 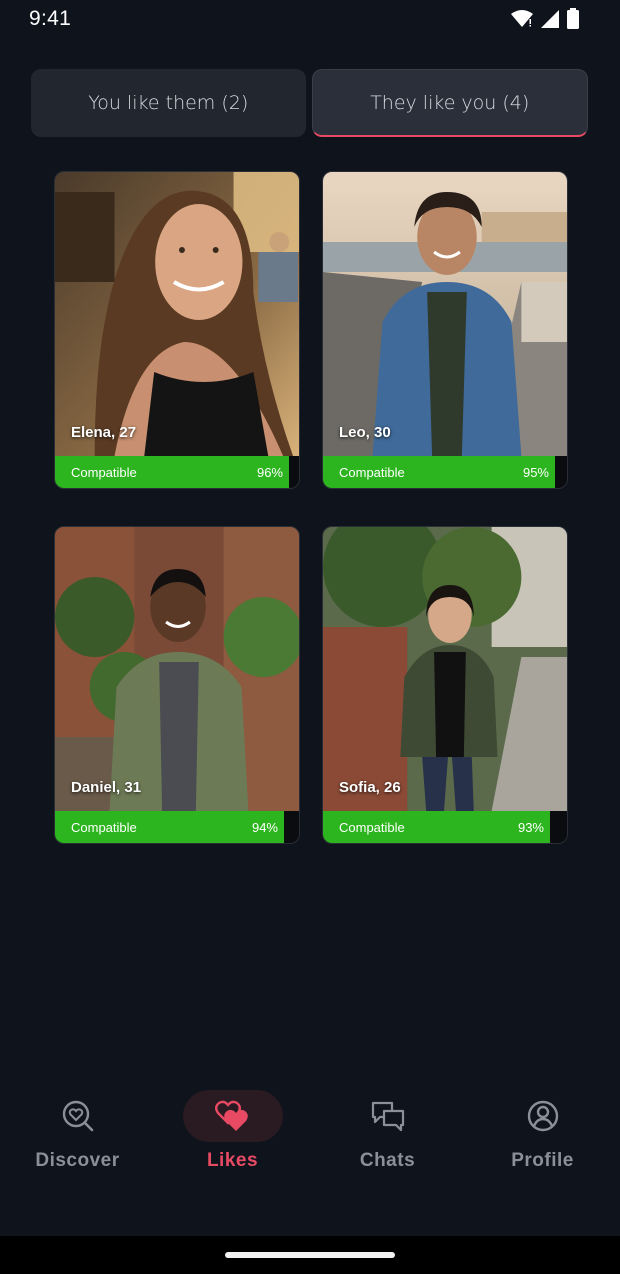 I want to click on status-icons, so click(x=545, y=19).